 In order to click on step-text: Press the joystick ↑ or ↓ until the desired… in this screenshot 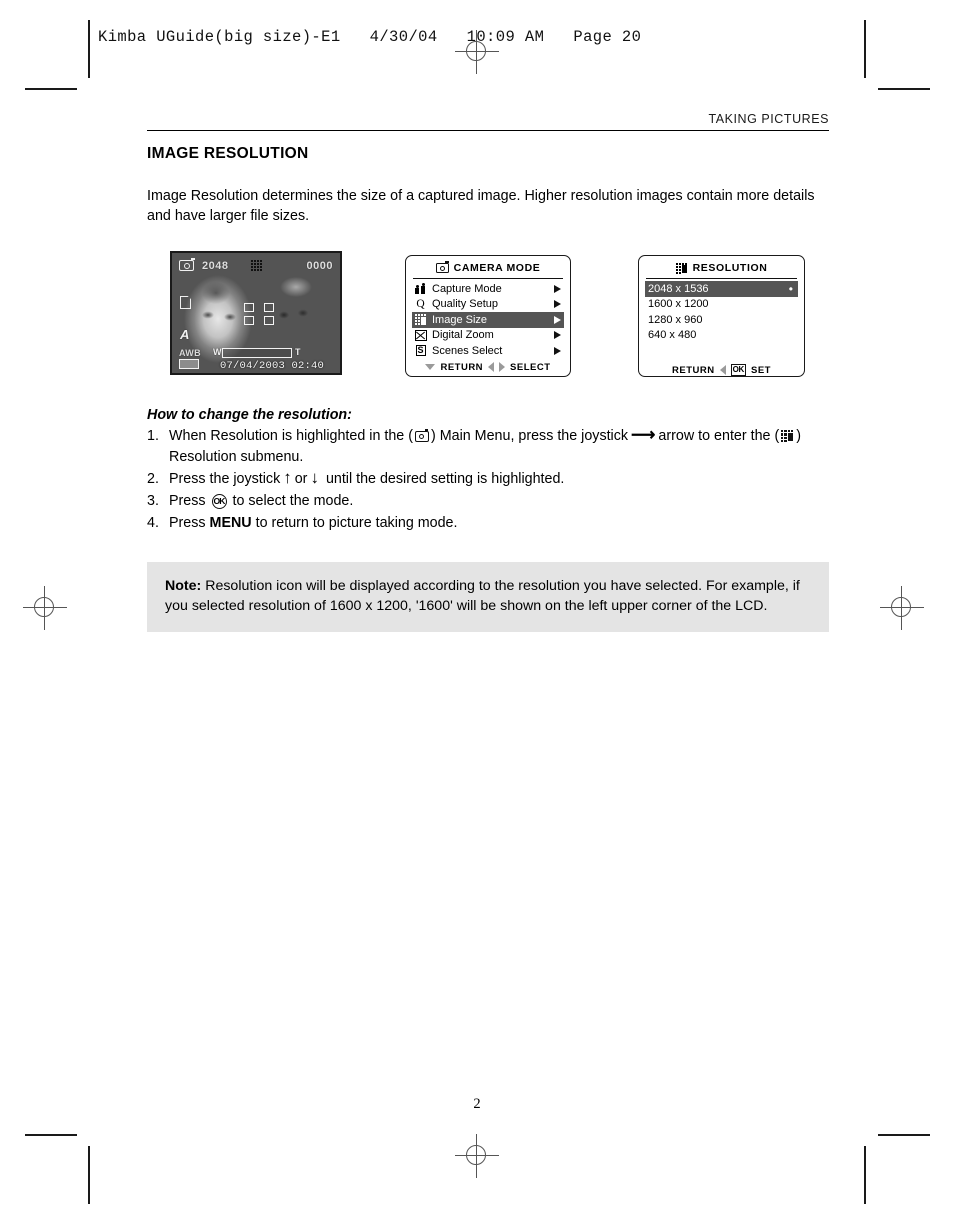, I will do `click(499, 479)`.